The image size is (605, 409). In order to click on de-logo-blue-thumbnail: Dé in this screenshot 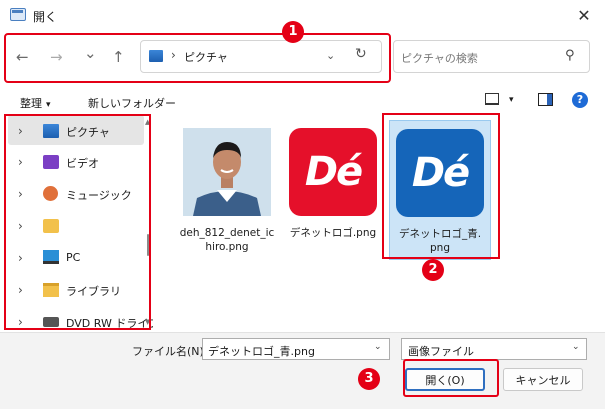, I will do `click(440, 173)`.